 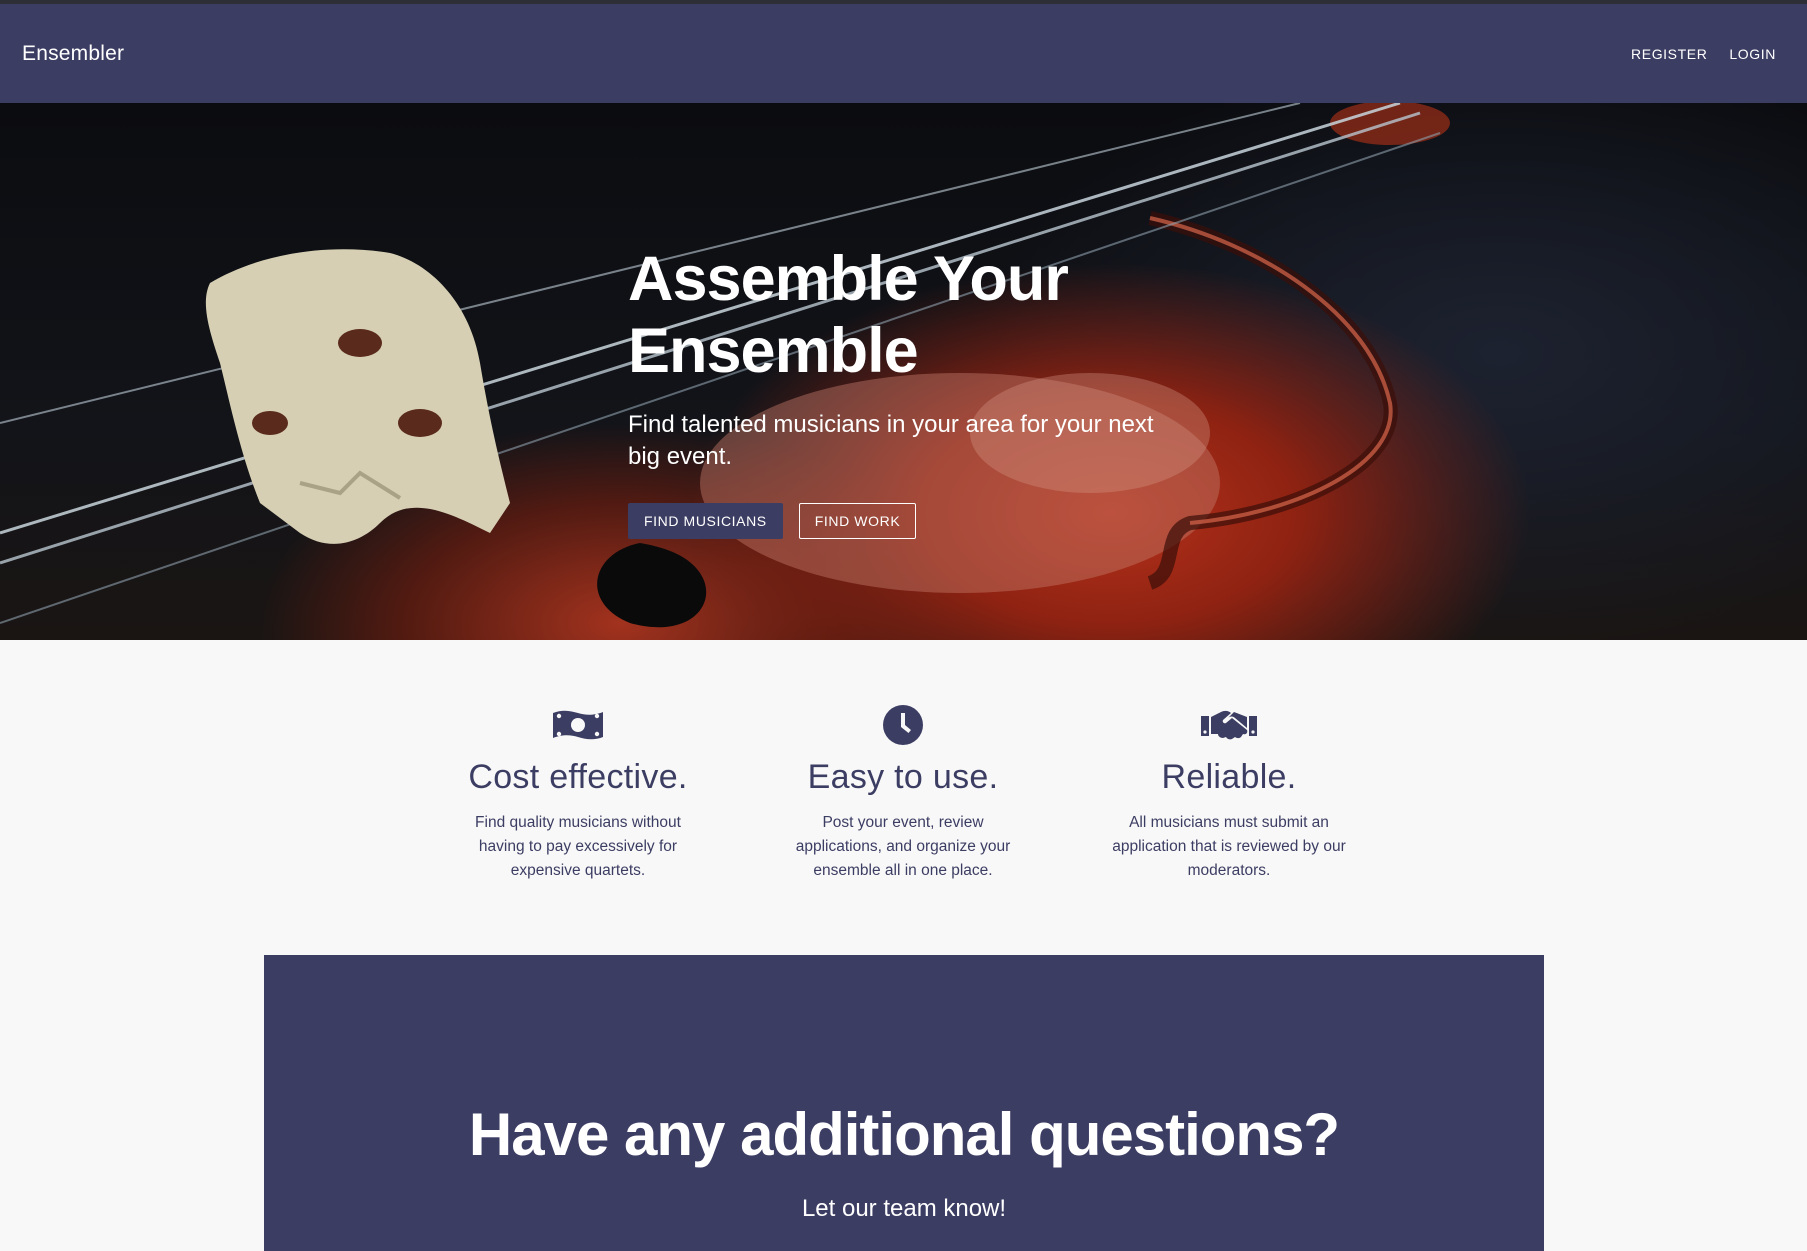 What do you see at coordinates (773, 351) in the screenshot?
I see `hero-title-line-2: Ensemble` at bounding box center [773, 351].